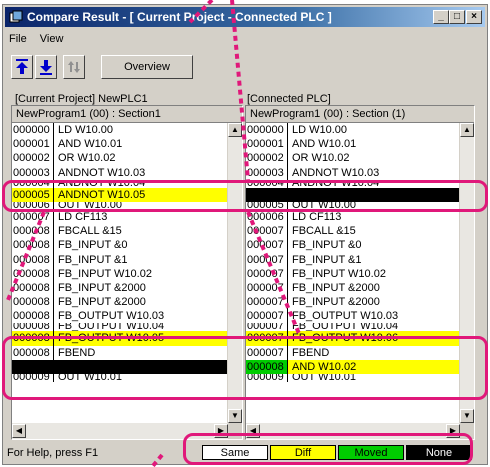 This screenshot has height=467, width=490. Describe the element at coordinates (466, 273) in the screenshot. I see `right-vertical-scrollbar: ▲ ▼` at that location.